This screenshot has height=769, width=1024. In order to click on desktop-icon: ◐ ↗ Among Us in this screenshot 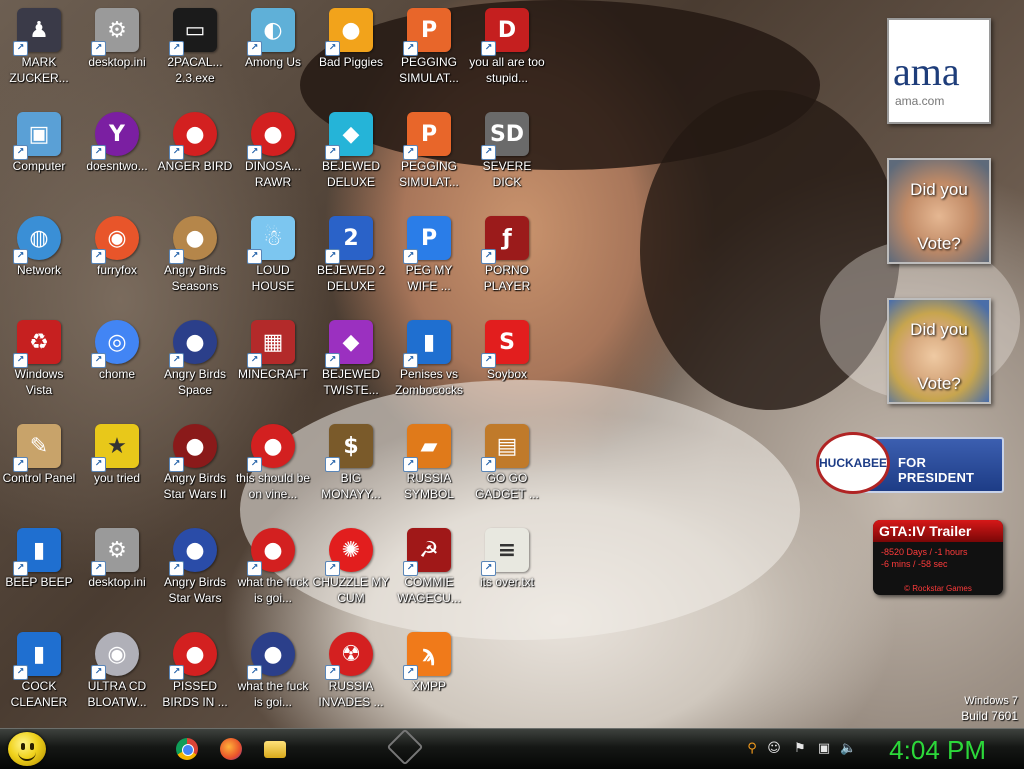, I will do `click(273, 52)`.